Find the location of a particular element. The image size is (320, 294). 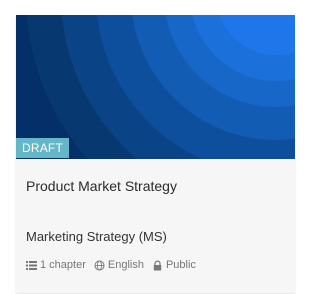

lock-icon is located at coordinates (157, 265).